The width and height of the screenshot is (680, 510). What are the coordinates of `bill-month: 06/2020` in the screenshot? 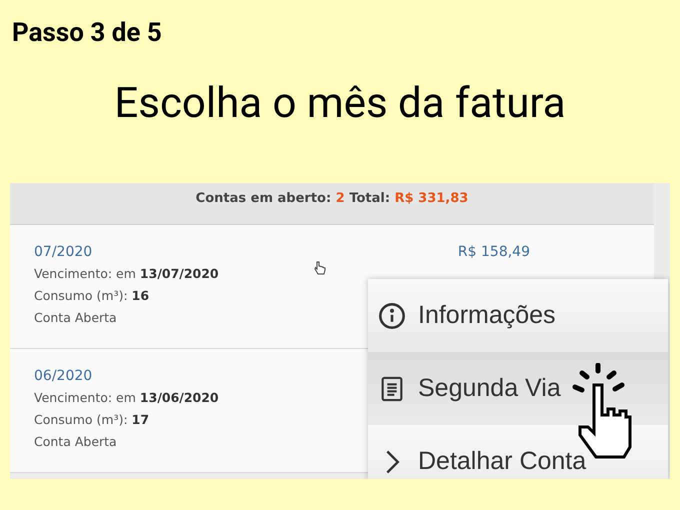 It's located at (63, 376).